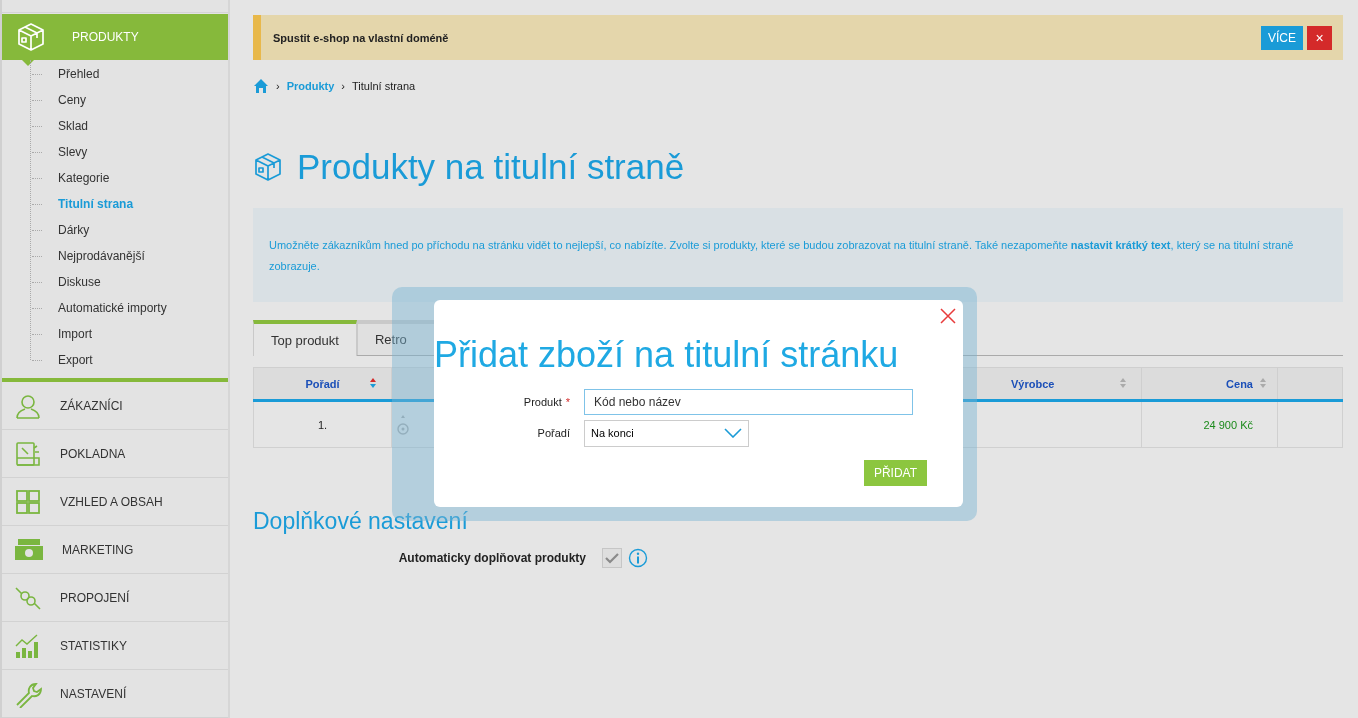 This screenshot has width=1358, height=718. Describe the element at coordinates (638, 558) in the screenshot. I see `info-icon` at that location.